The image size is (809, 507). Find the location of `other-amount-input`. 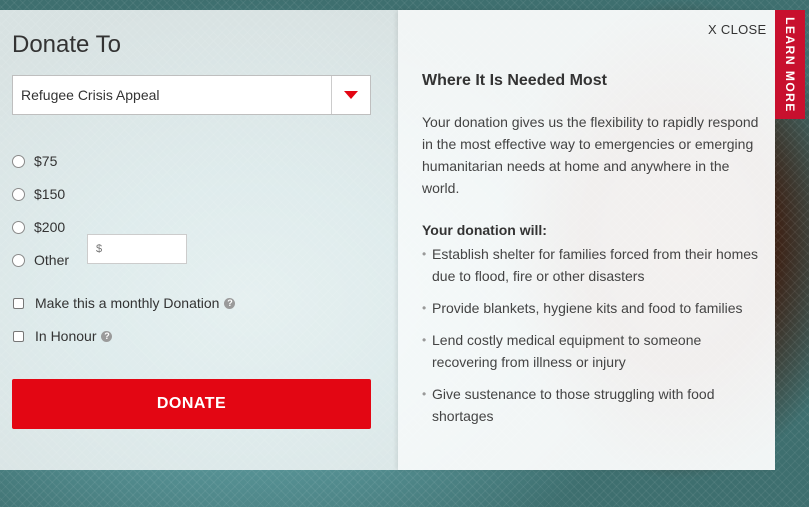

other-amount-input is located at coordinates (137, 249).